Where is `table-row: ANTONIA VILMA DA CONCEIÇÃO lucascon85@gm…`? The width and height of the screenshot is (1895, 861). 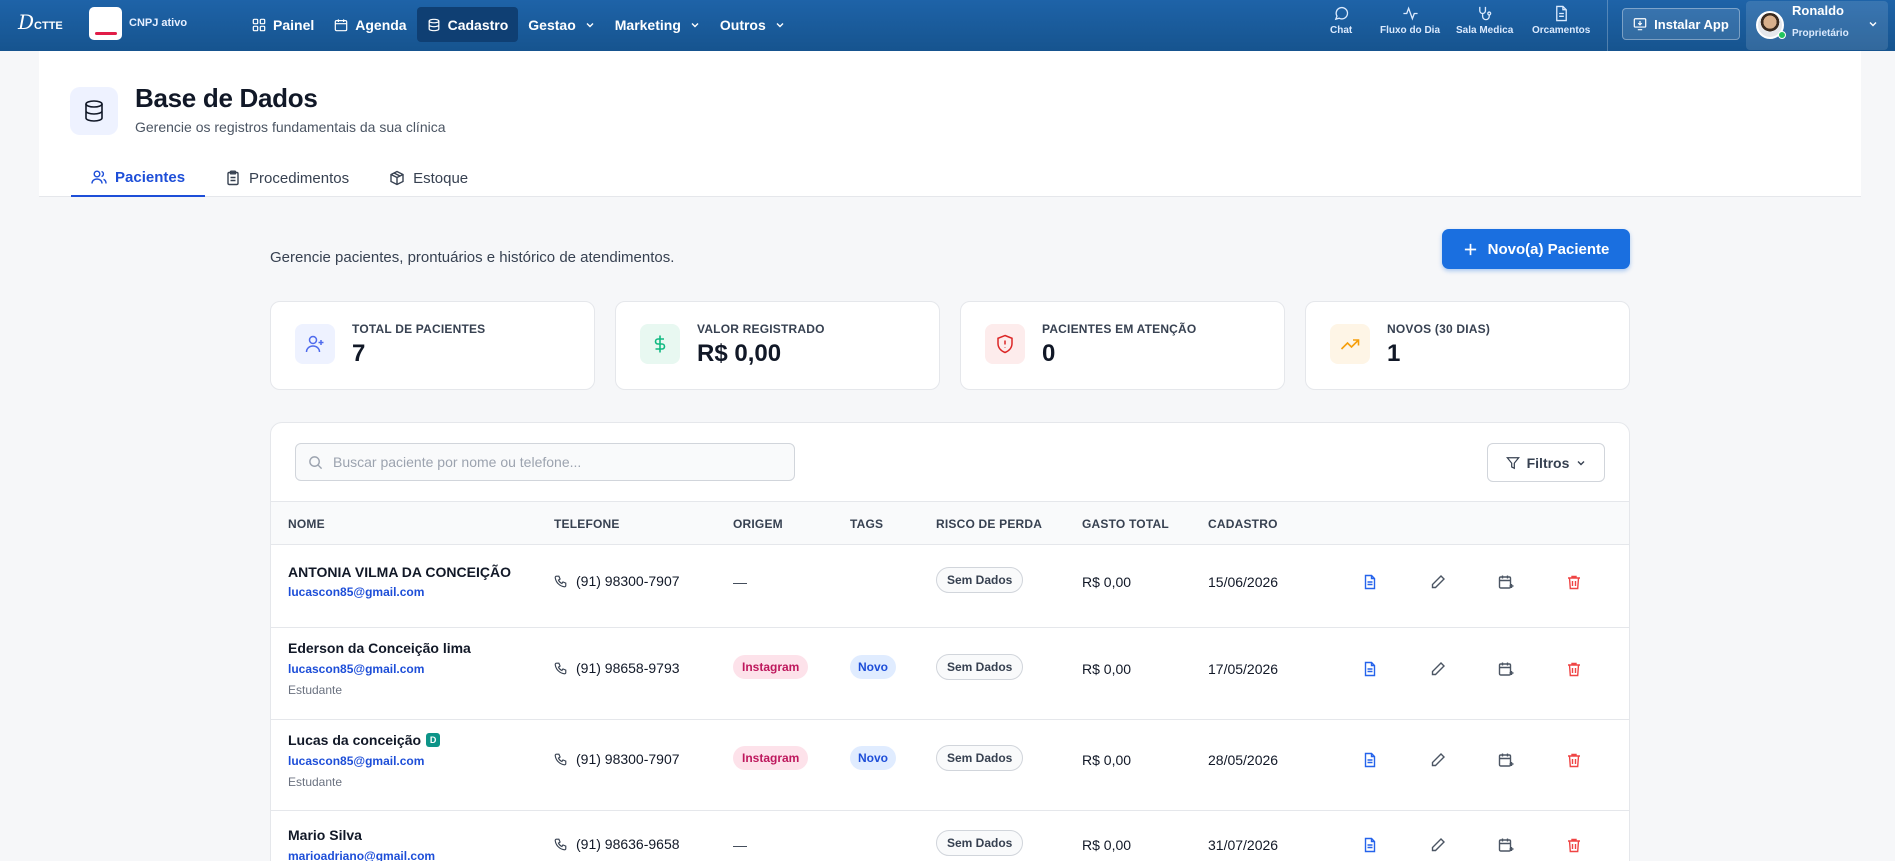 table-row: ANTONIA VILMA DA CONCEIÇÃO lucascon85@gm… is located at coordinates (950, 586).